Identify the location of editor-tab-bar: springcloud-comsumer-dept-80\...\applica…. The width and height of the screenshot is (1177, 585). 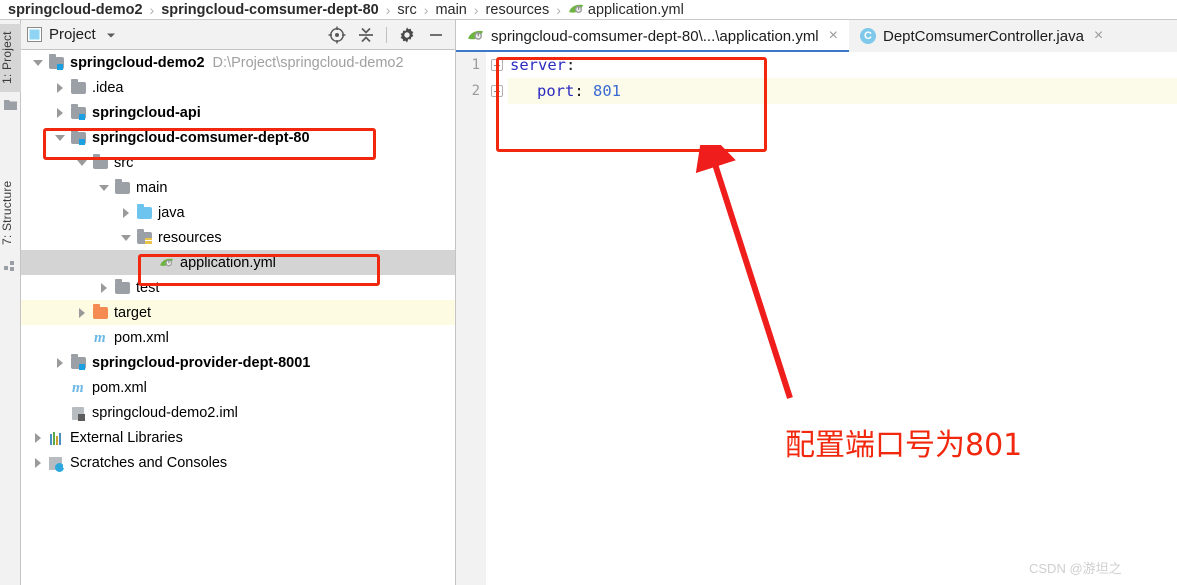
(816, 36).